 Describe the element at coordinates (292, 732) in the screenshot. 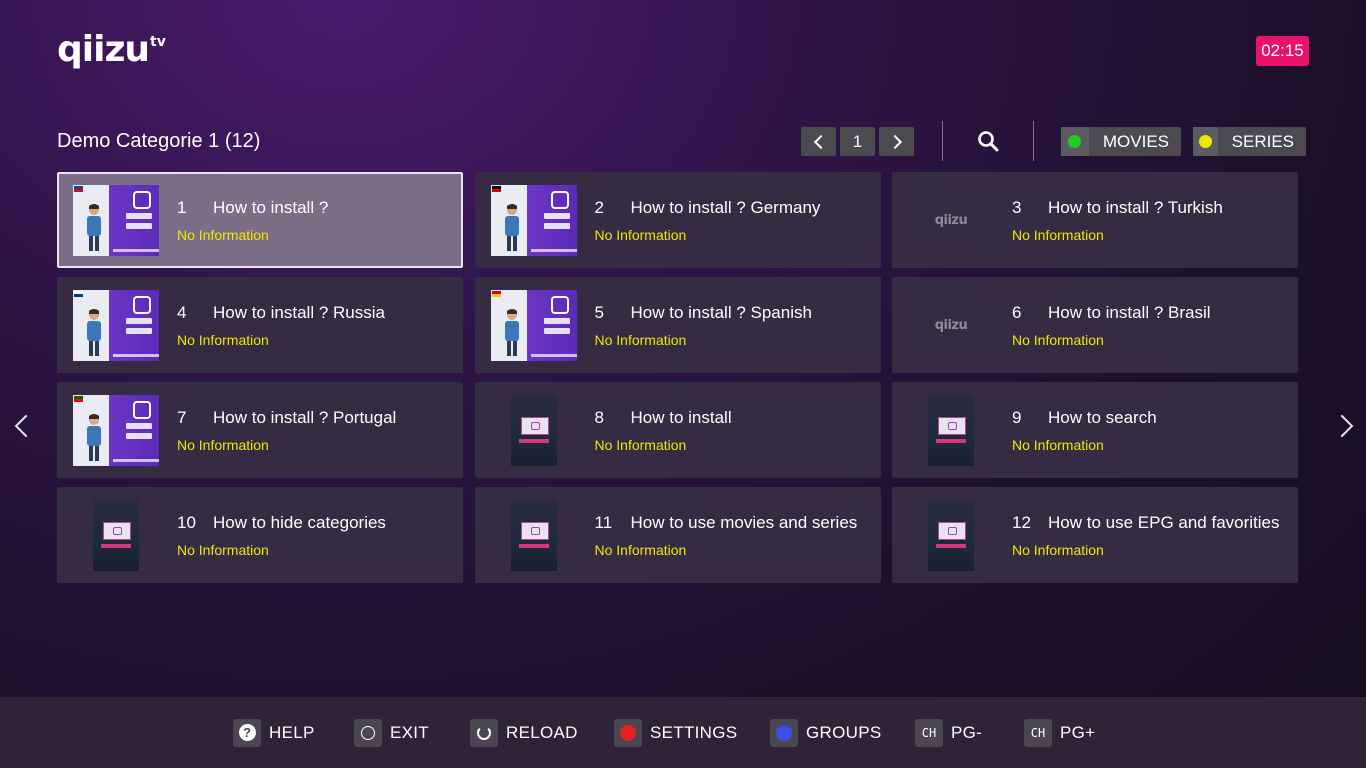

I see `help-label: HELP` at that location.